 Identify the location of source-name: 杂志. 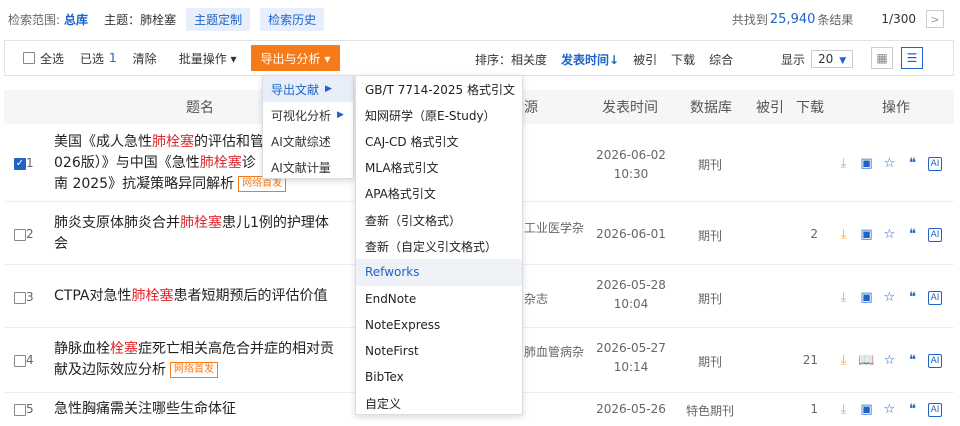
(536, 298).